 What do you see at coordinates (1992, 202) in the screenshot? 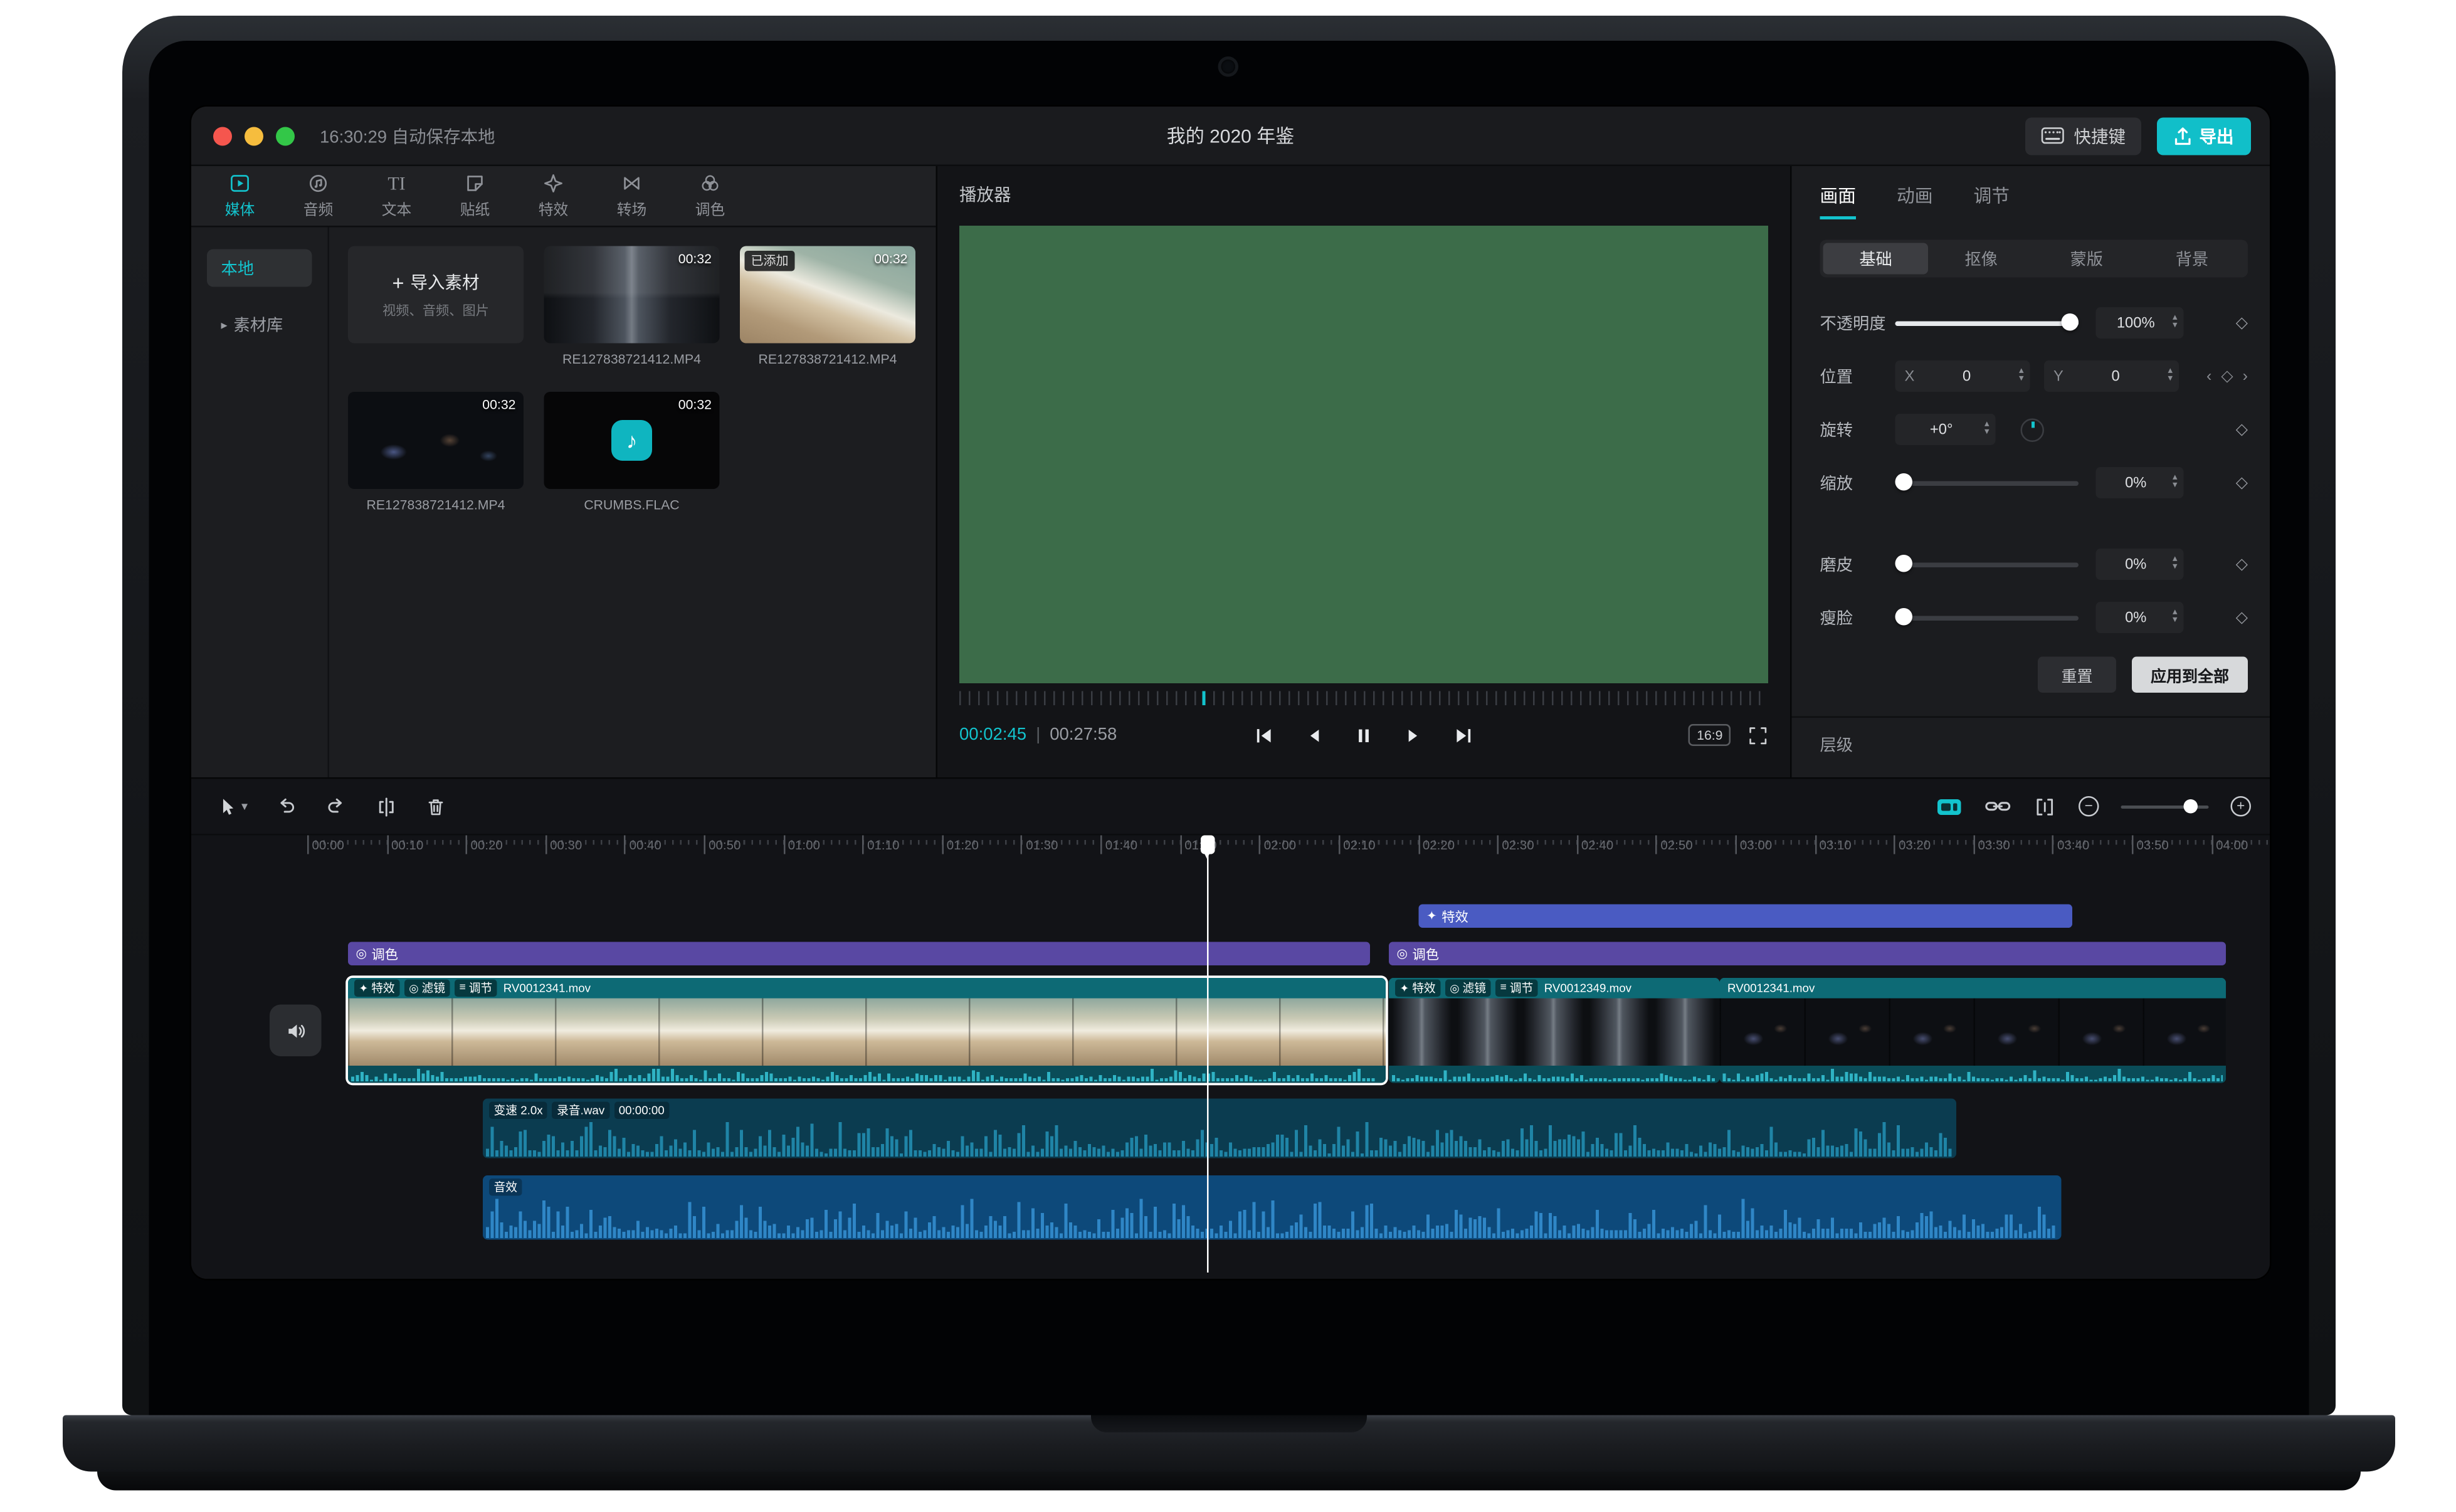
I see `tab-adjust: 调节` at bounding box center [1992, 202].